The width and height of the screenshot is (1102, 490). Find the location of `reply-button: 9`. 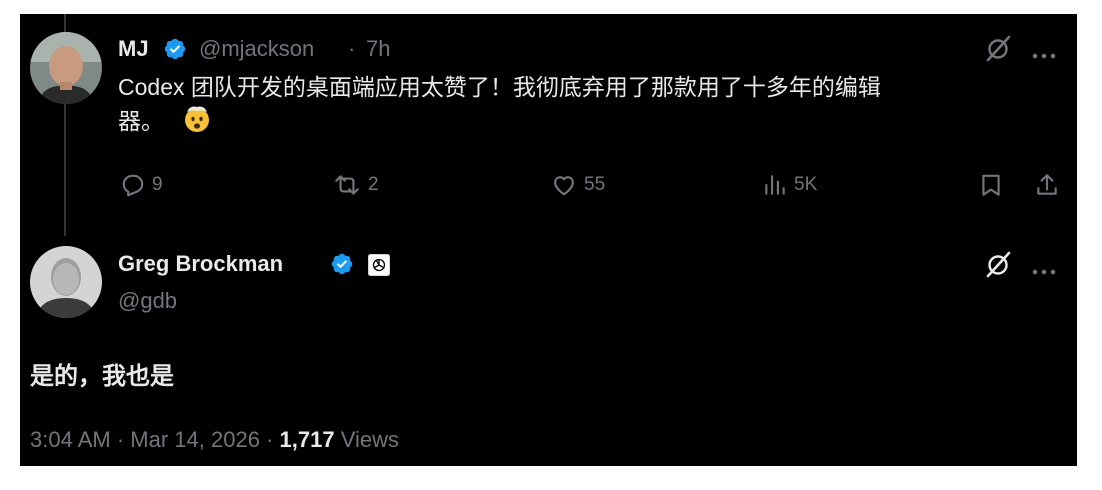

reply-button: 9 is located at coordinates (141, 185).